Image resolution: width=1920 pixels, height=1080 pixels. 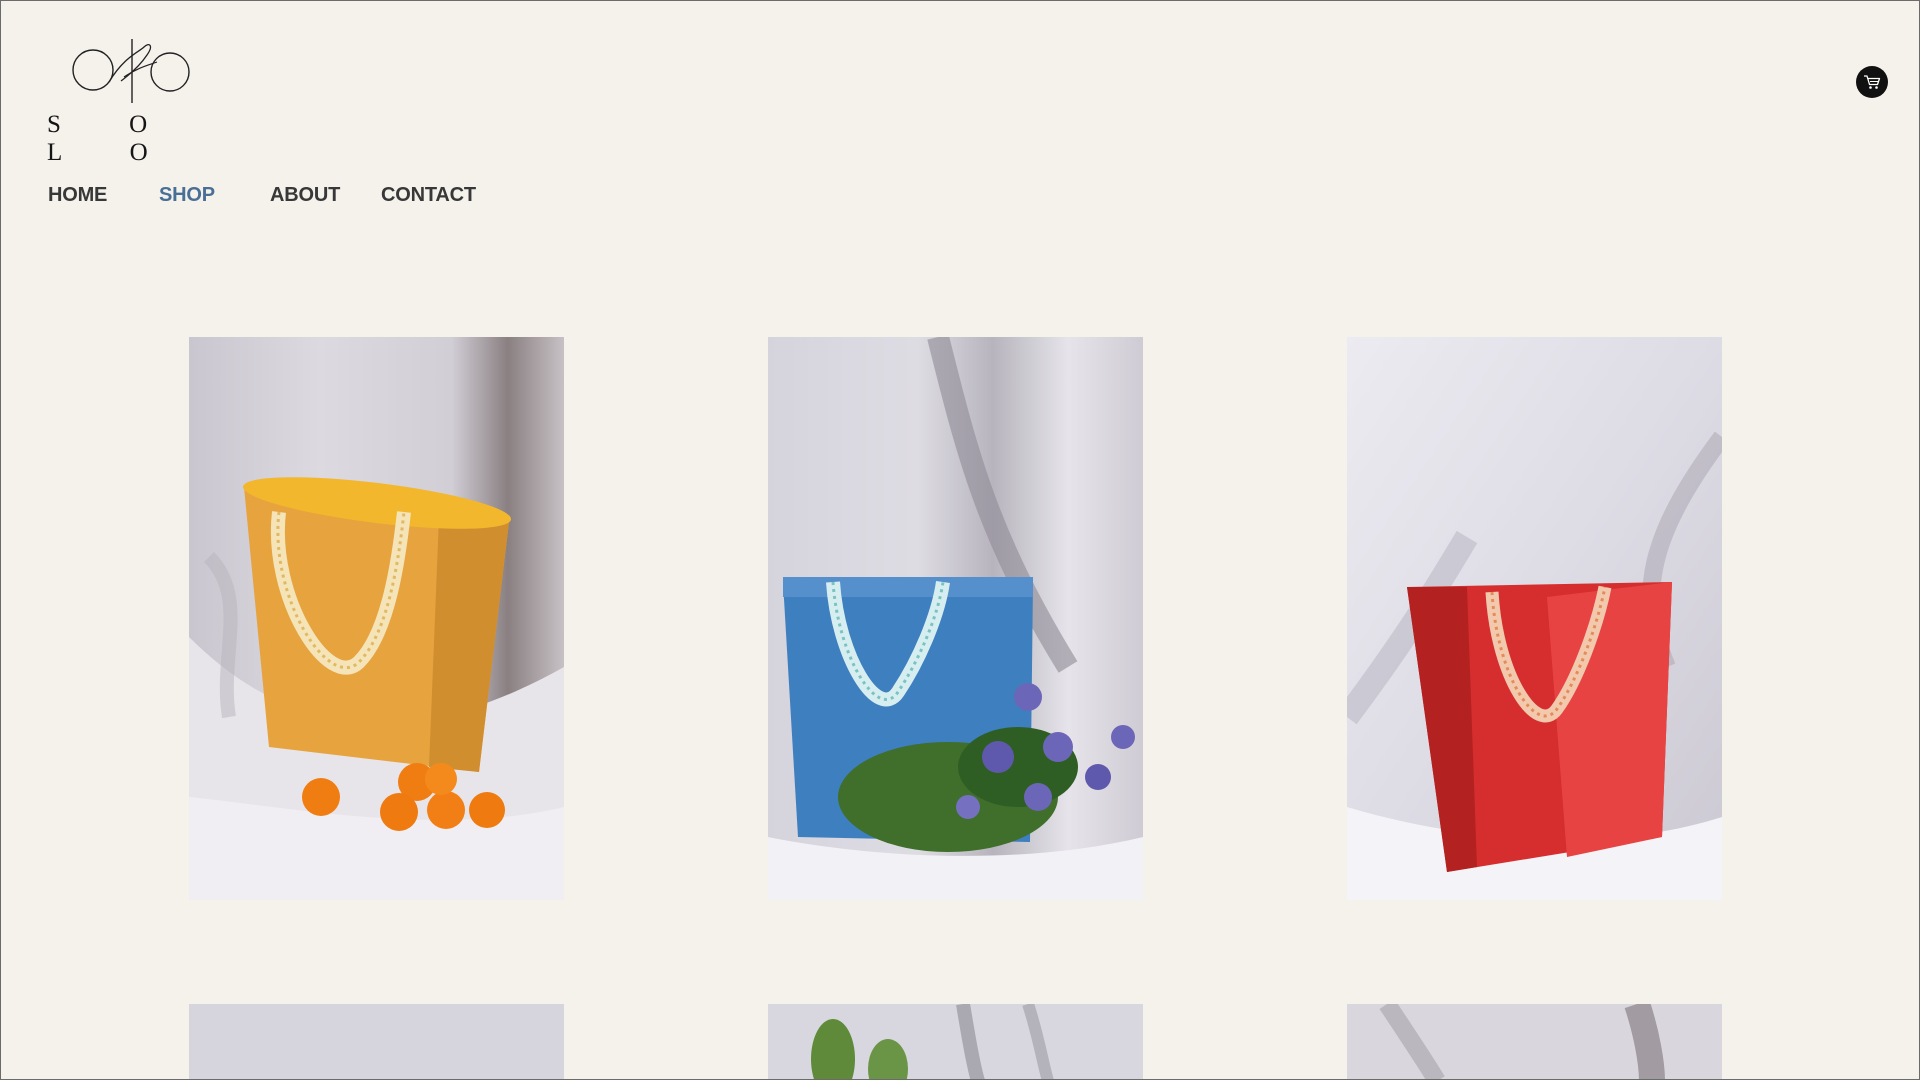 What do you see at coordinates (187, 195) in the screenshot?
I see `nav-shop: SHOP` at bounding box center [187, 195].